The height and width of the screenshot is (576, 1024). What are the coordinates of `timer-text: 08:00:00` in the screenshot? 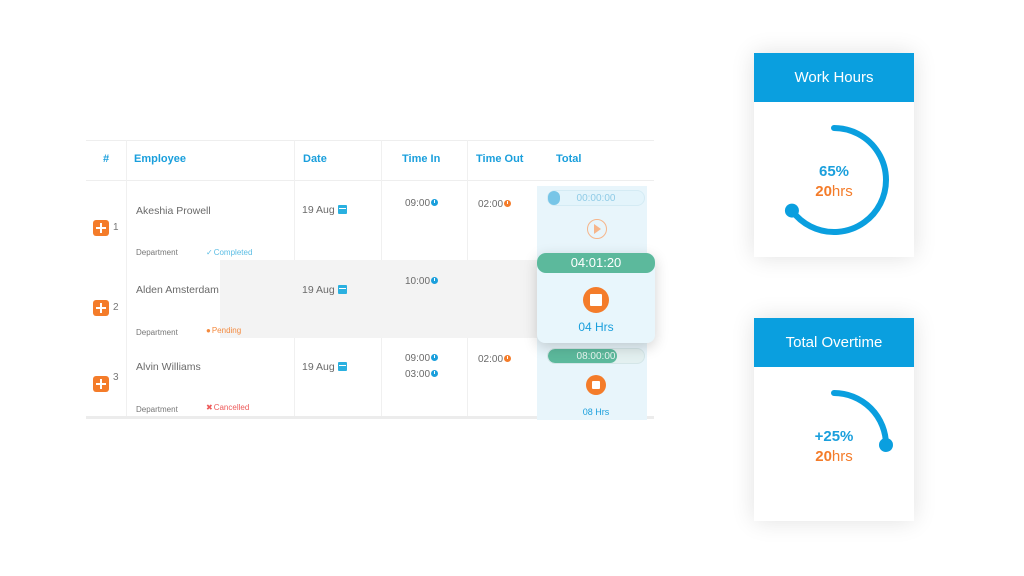 It's located at (596, 356).